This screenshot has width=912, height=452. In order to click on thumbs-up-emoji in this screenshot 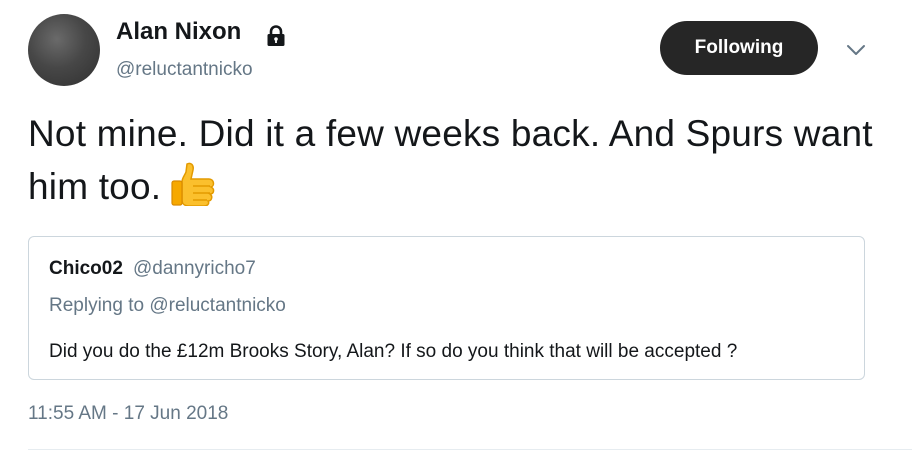, I will do `click(193, 190)`.